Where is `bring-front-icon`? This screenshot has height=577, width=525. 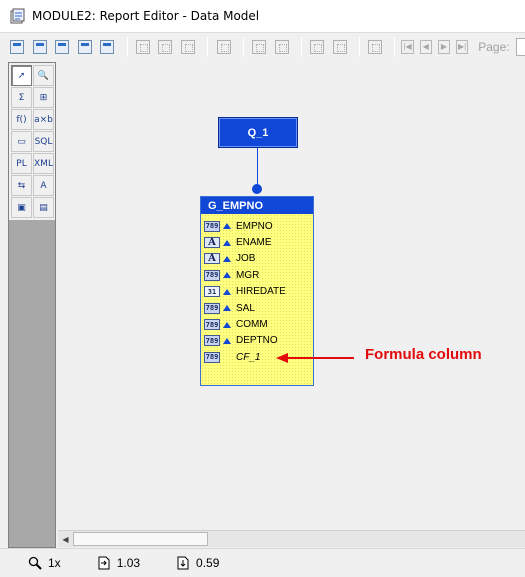 bring-front-icon is located at coordinates (143, 47).